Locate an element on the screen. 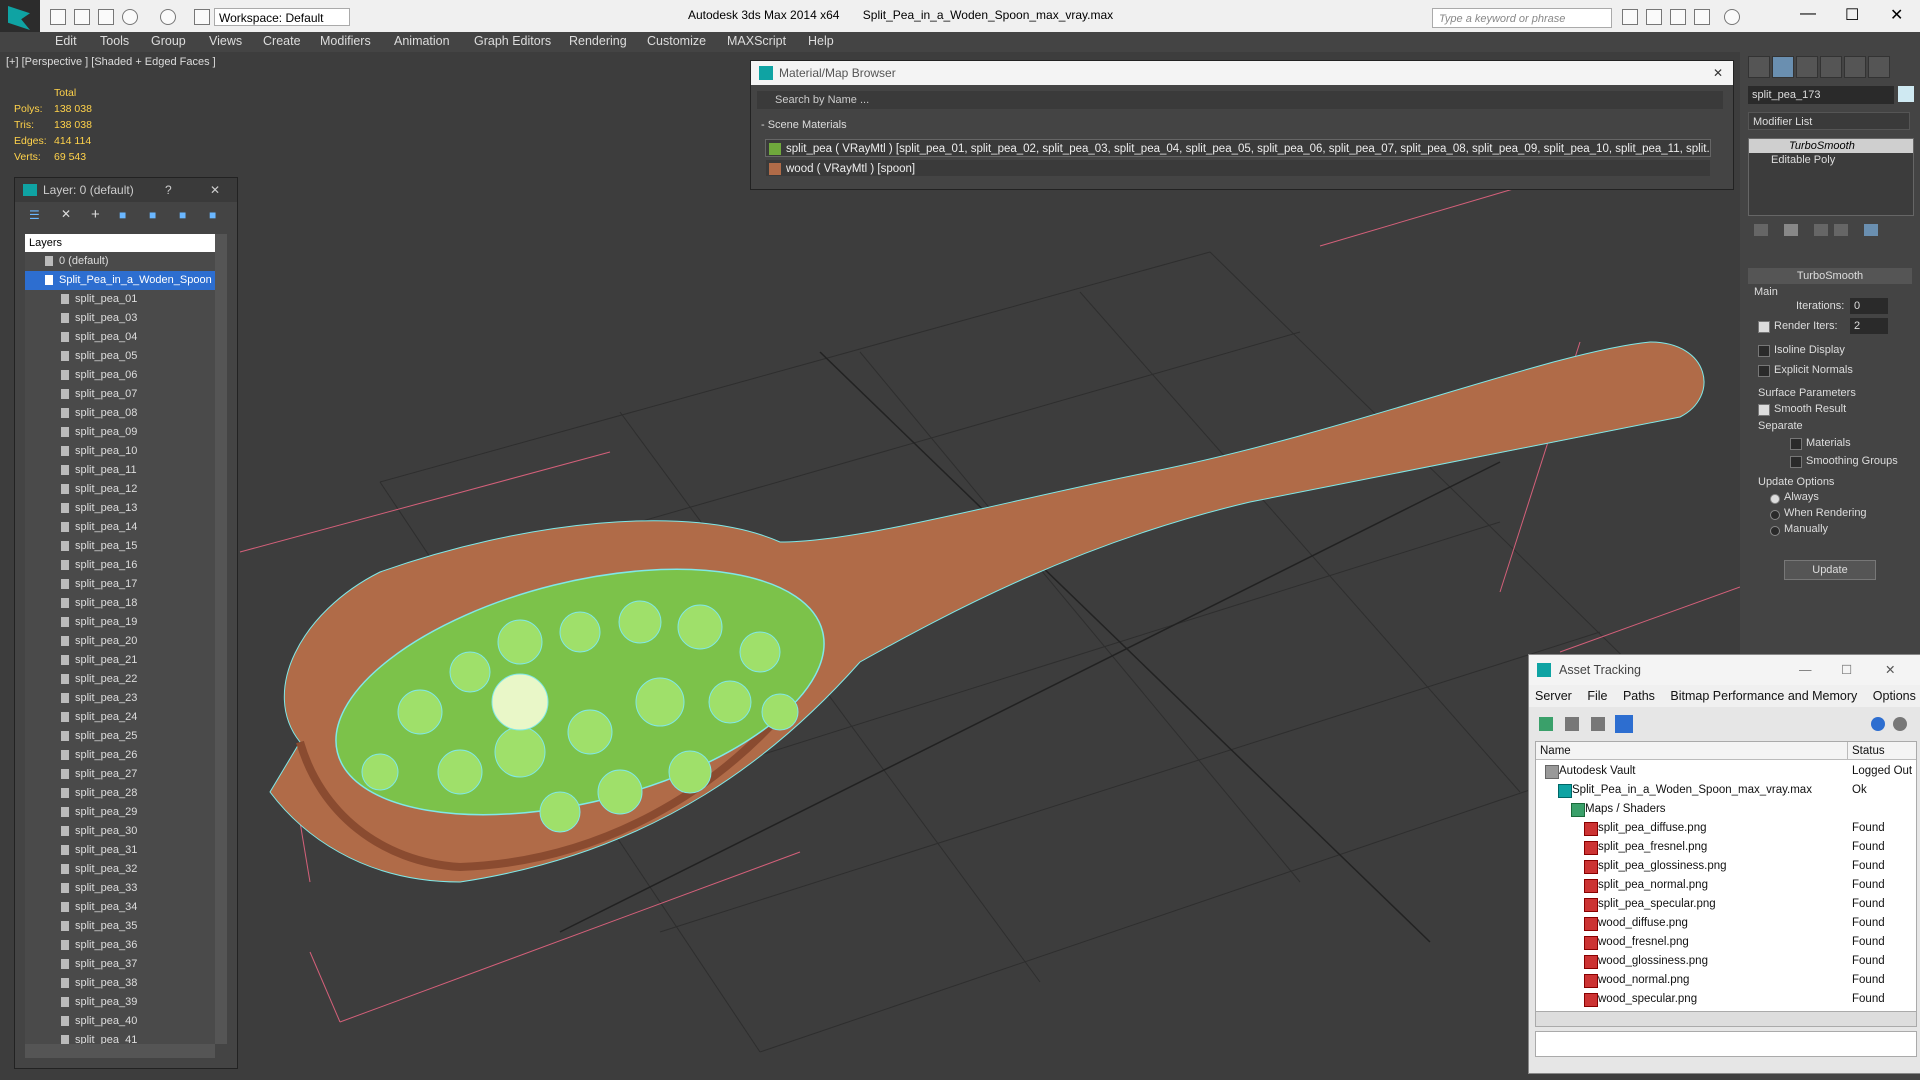 The image size is (1920, 1080). layer-item: split_pea_37 is located at coordinates (120, 964).